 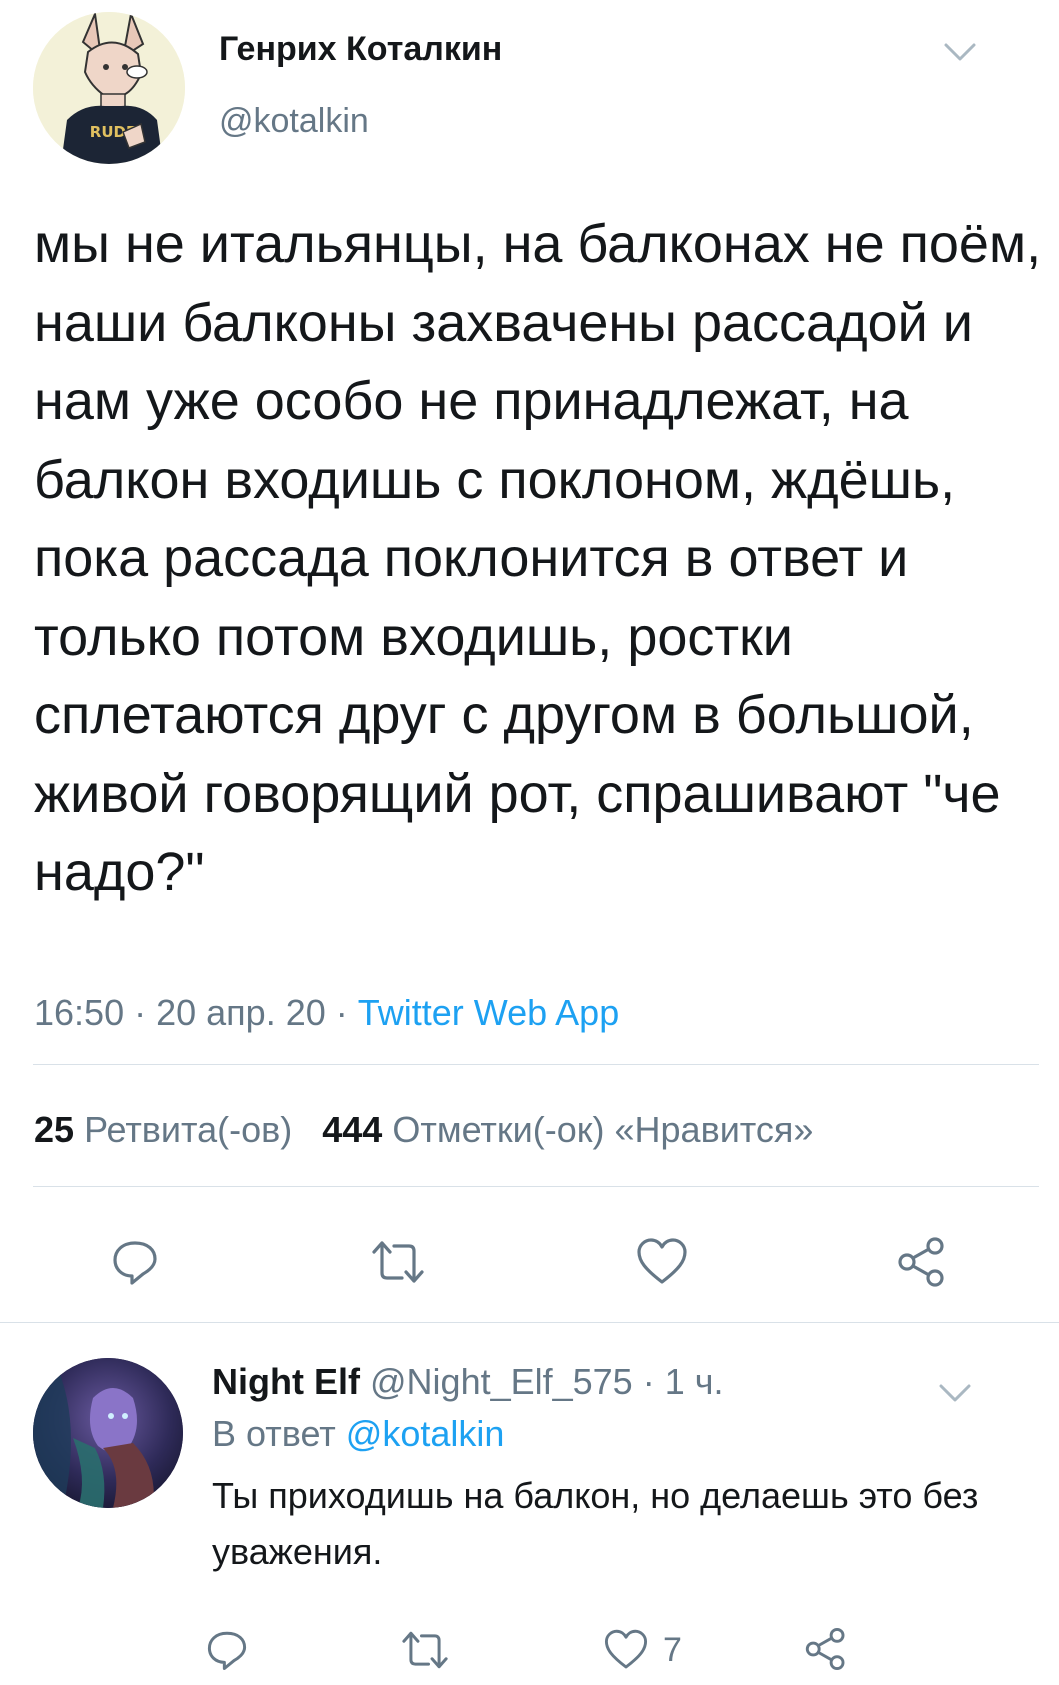 What do you see at coordinates (360, 49) in the screenshot?
I see `author-name: Генрих Коталкин` at bounding box center [360, 49].